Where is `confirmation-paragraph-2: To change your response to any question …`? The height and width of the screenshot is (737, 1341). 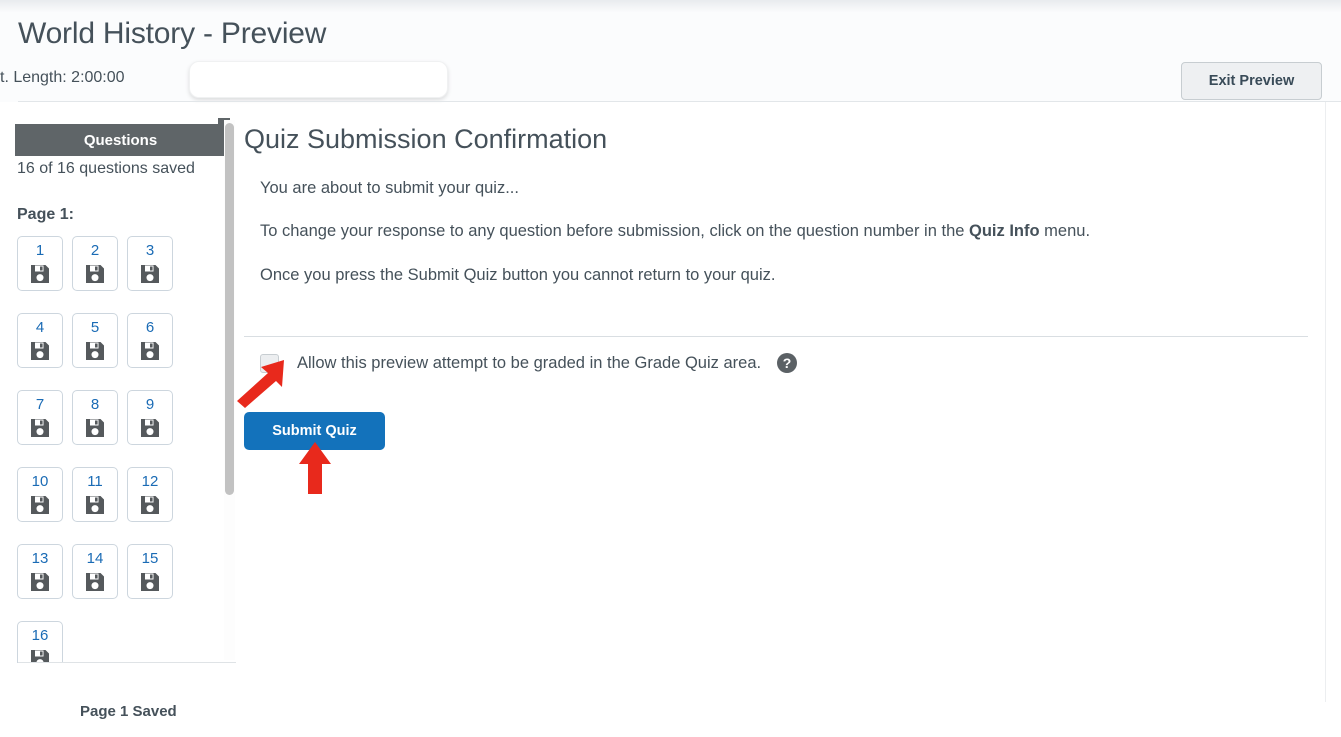
confirmation-paragraph-2: To change your response to any question … is located at coordinates (675, 231).